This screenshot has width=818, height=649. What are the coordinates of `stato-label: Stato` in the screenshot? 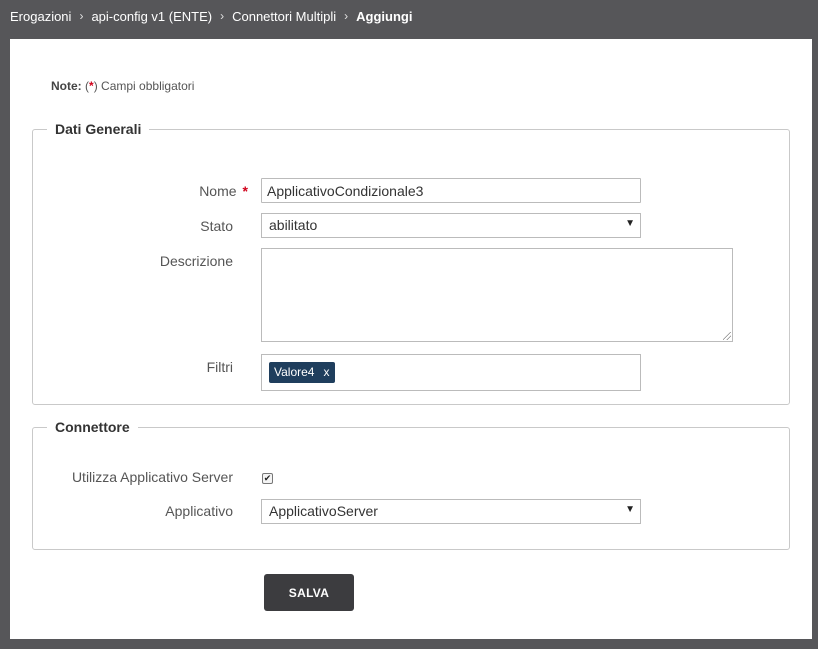 It's located at (216, 226).